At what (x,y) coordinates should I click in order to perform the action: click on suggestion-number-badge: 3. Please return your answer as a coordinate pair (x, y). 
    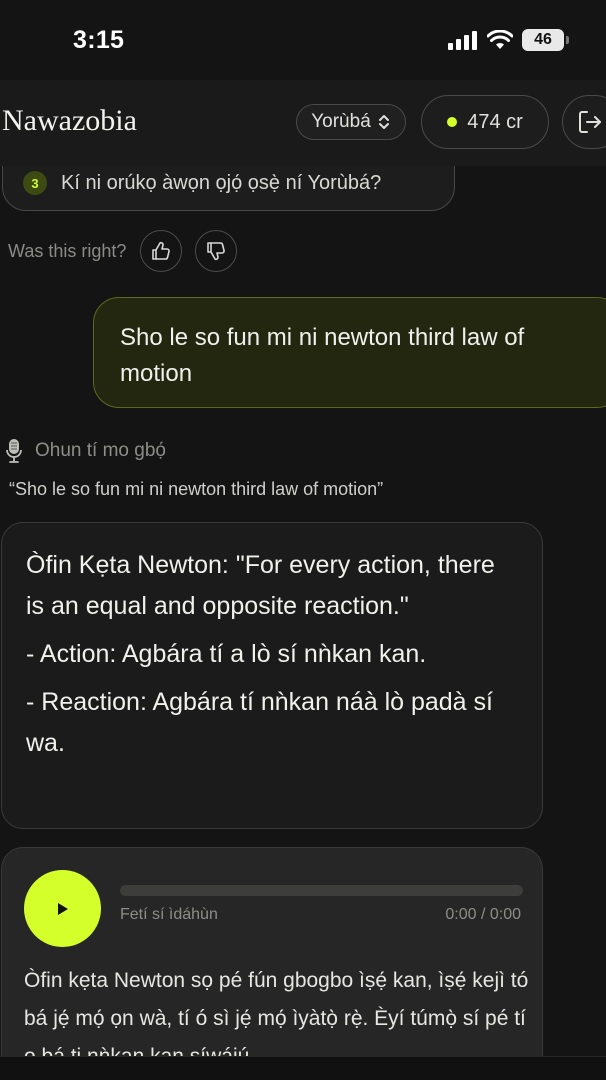
    Looking at the image, I should click on (35, 183).